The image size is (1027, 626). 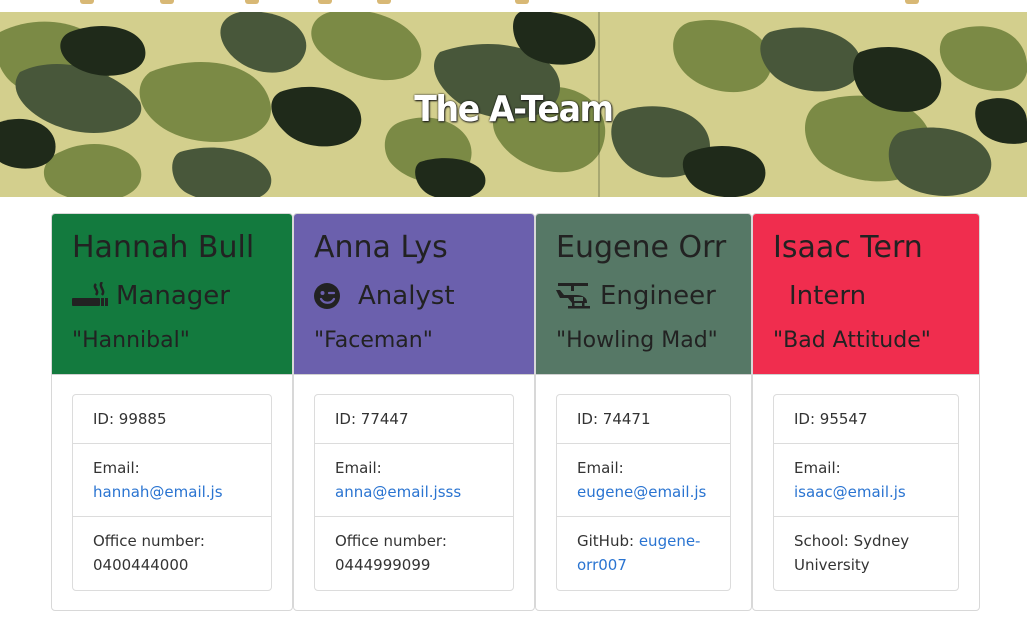 What do you see at coordinates (821, 541) in the screenshot?
I see `school-label: School:` at bounding box center [821, 541].